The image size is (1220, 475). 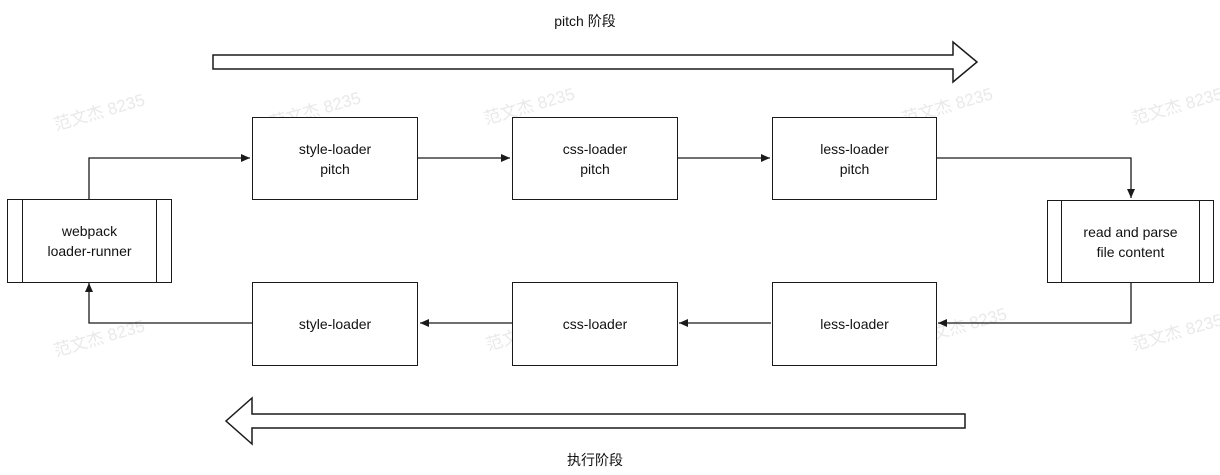 I want to click on less-loader-pitch-node: less-loader pitch, so click(x=854, y=158).